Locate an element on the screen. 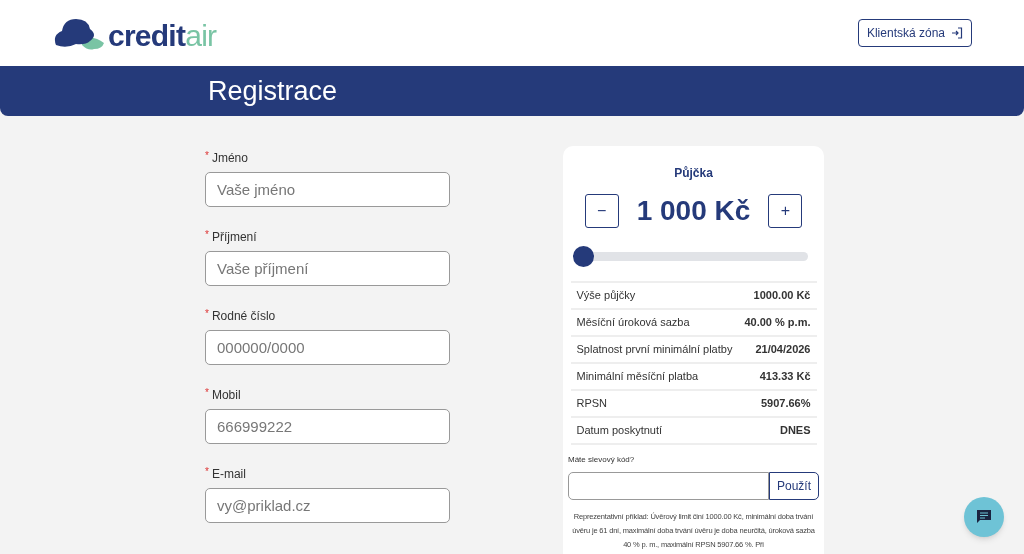 Image resolution: width=1024 pixels, height=554 pixels. input-field: 666999222 is located at coordinates (327, 426).